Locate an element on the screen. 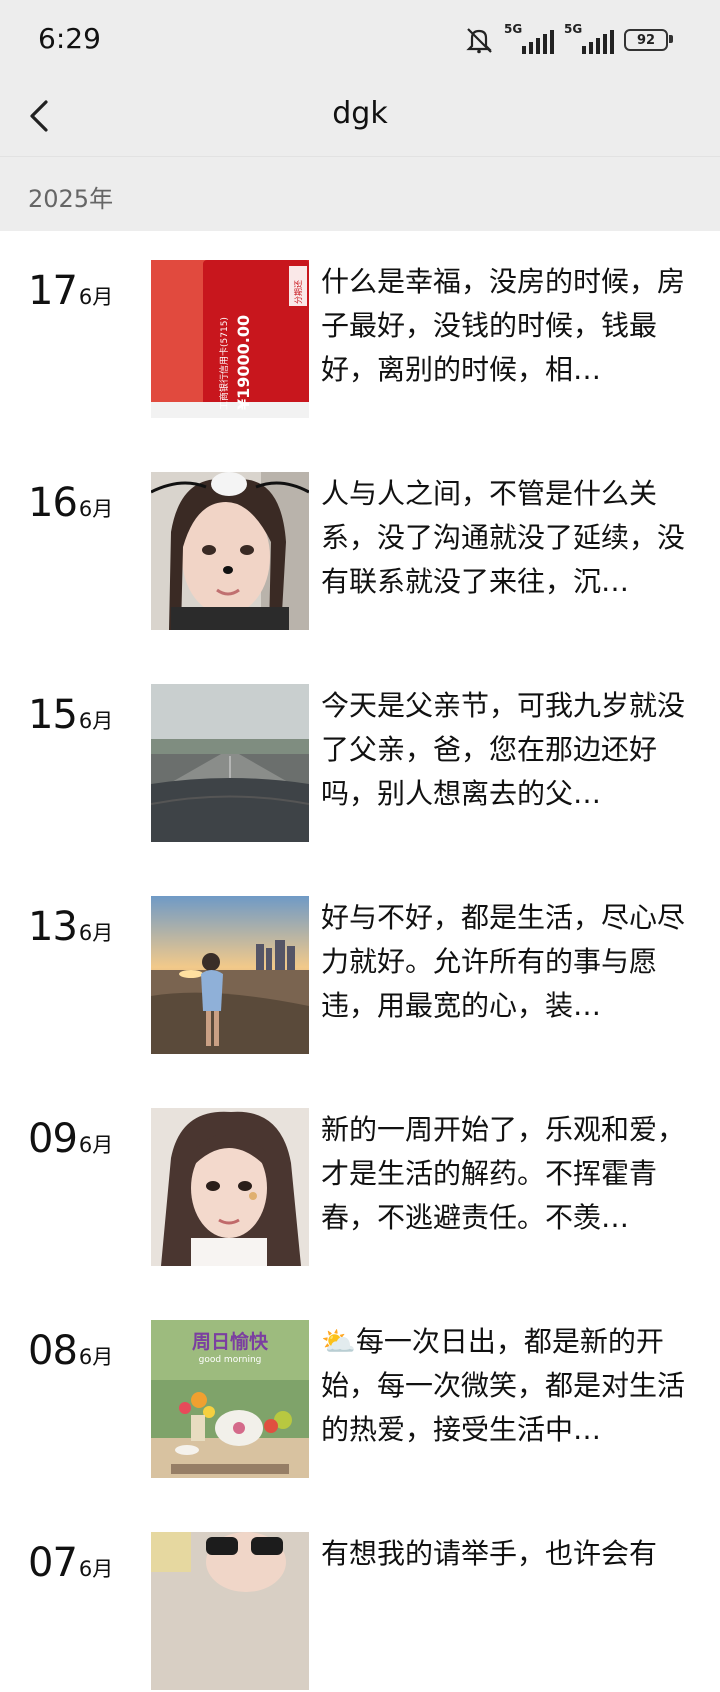  mute-icon is located at coordinates (479, 41).